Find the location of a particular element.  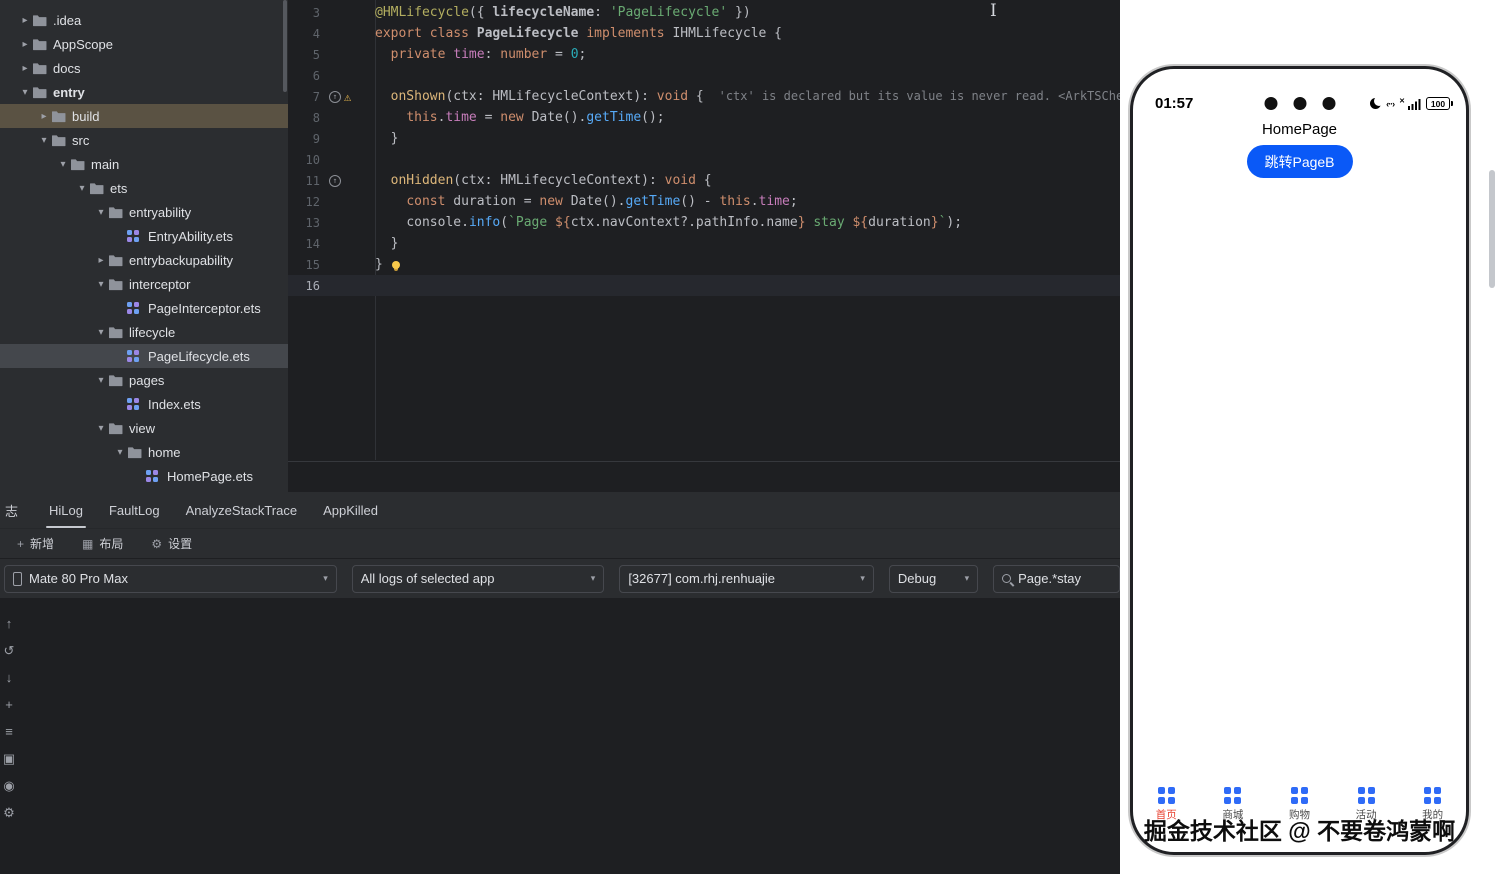

clear-log-icon: ▣ is located at coordinates (9, 758).